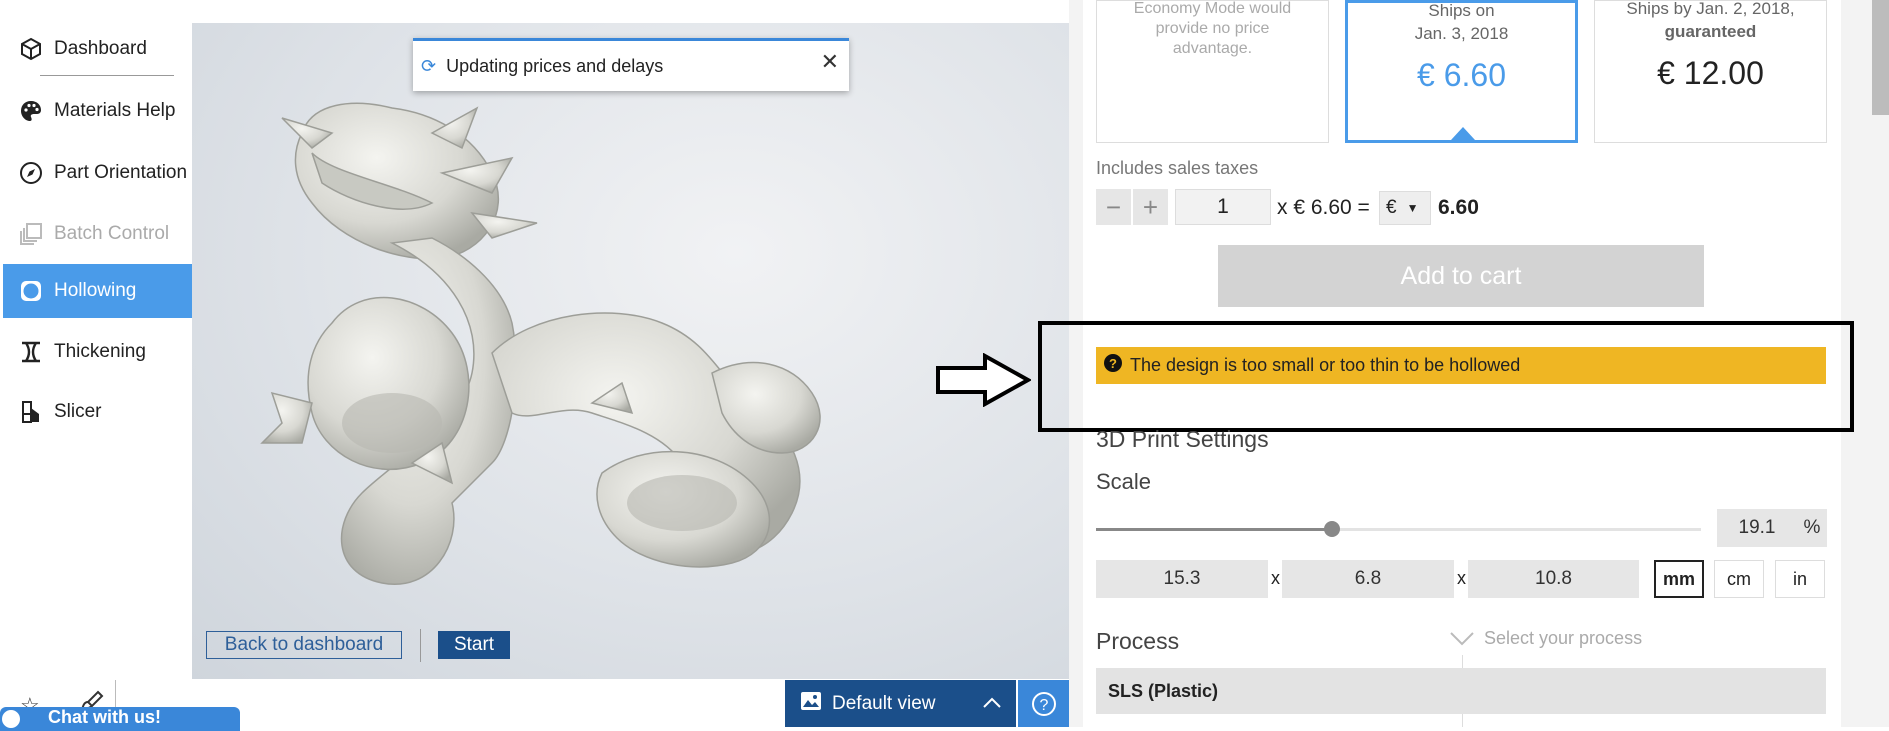 Image resolution: width=1889 pixels, height=731 pixels. I want to click on sidebar-item-label: Materials Help, so click(115, 110).